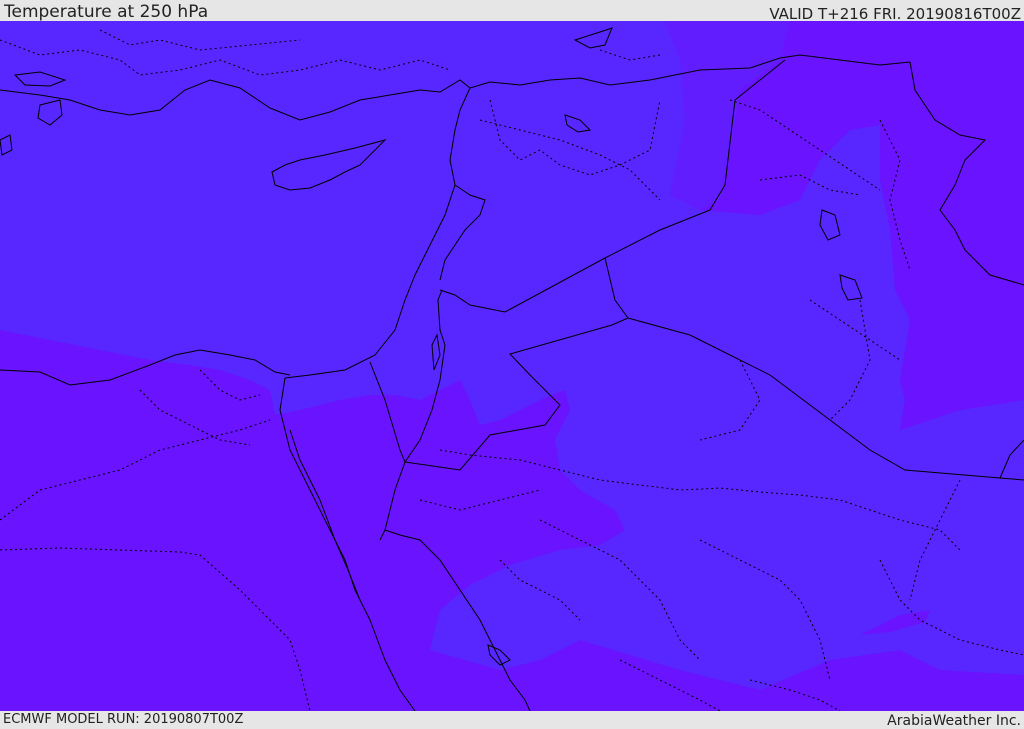 The height and width of the screenshot is (729, 1024). Describe the element at coordinates (123, 719) in the screenshot. I see `model-run-label: ECMWF MODEL RUN: 20190807T00Z` at that location.